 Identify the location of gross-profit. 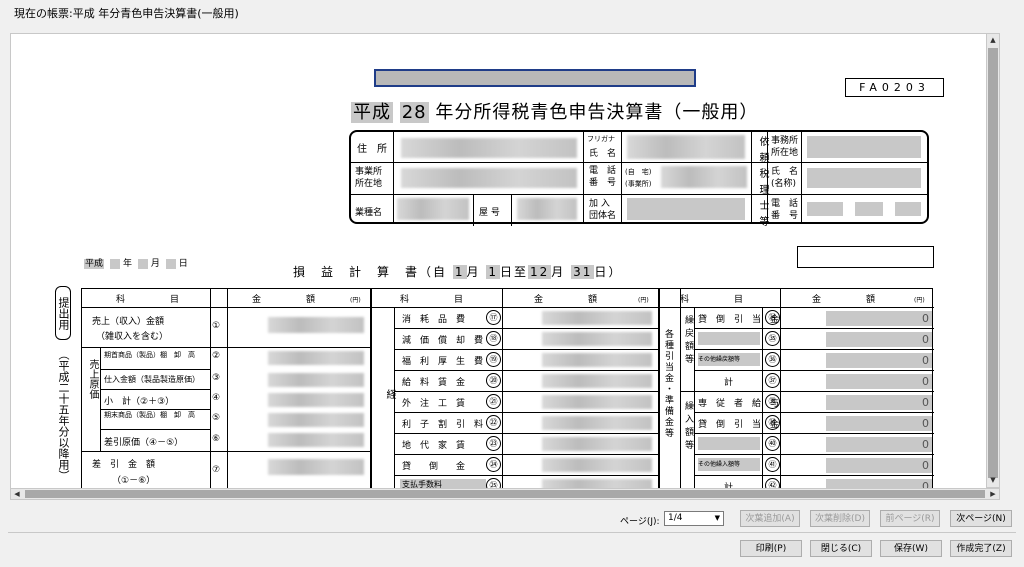
(316, 467).